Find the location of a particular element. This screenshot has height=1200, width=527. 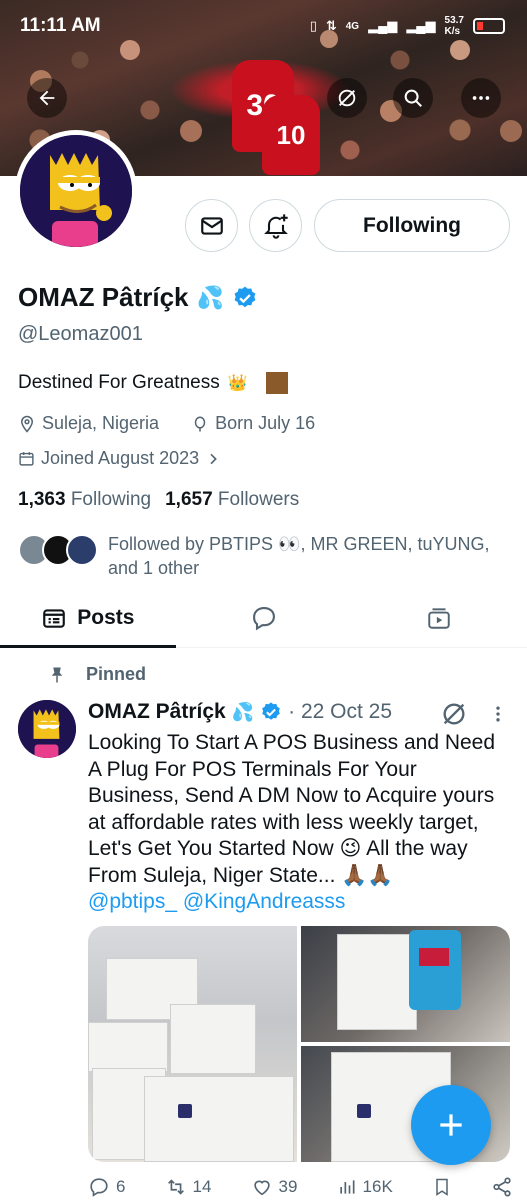

joined-row: Joined August 2023 is located at coordinates (119, 458).